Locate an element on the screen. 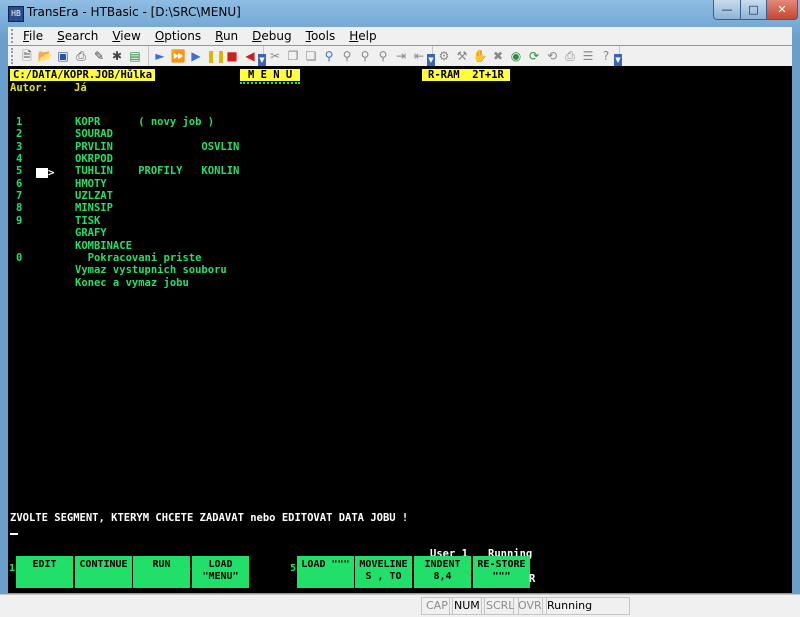  softkey-label: CONTINUE is located at coordinates (103, 564).